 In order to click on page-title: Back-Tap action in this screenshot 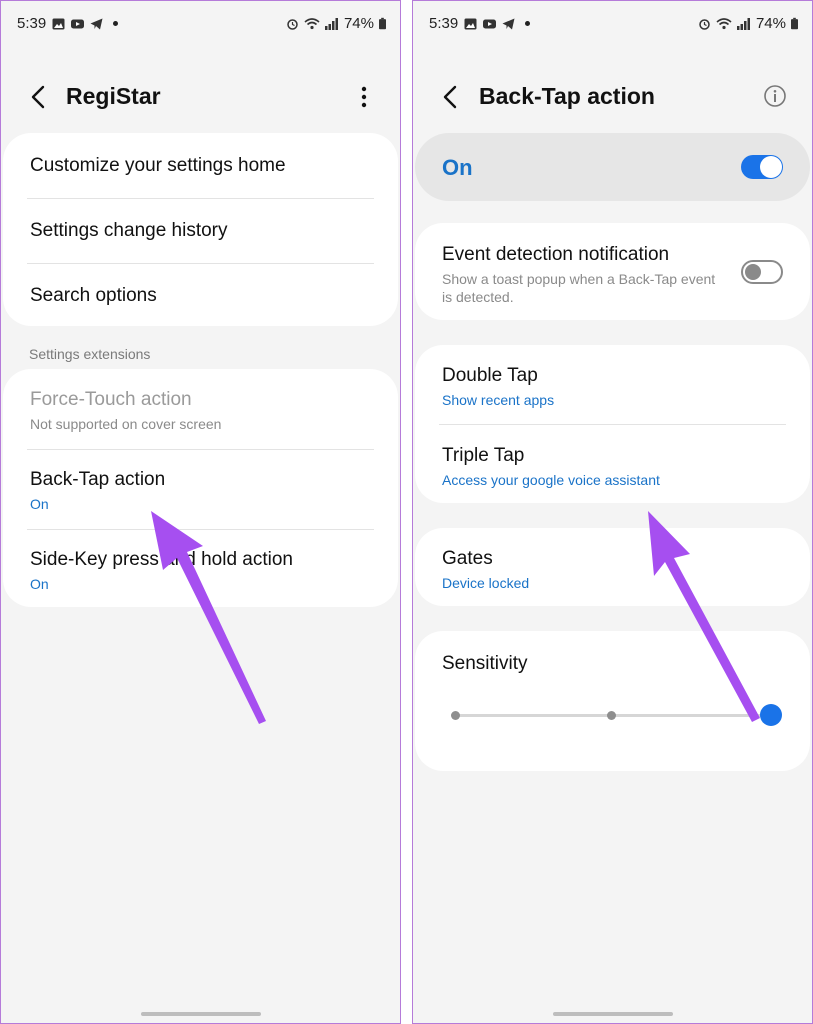, I will do `click(567, 96)`.